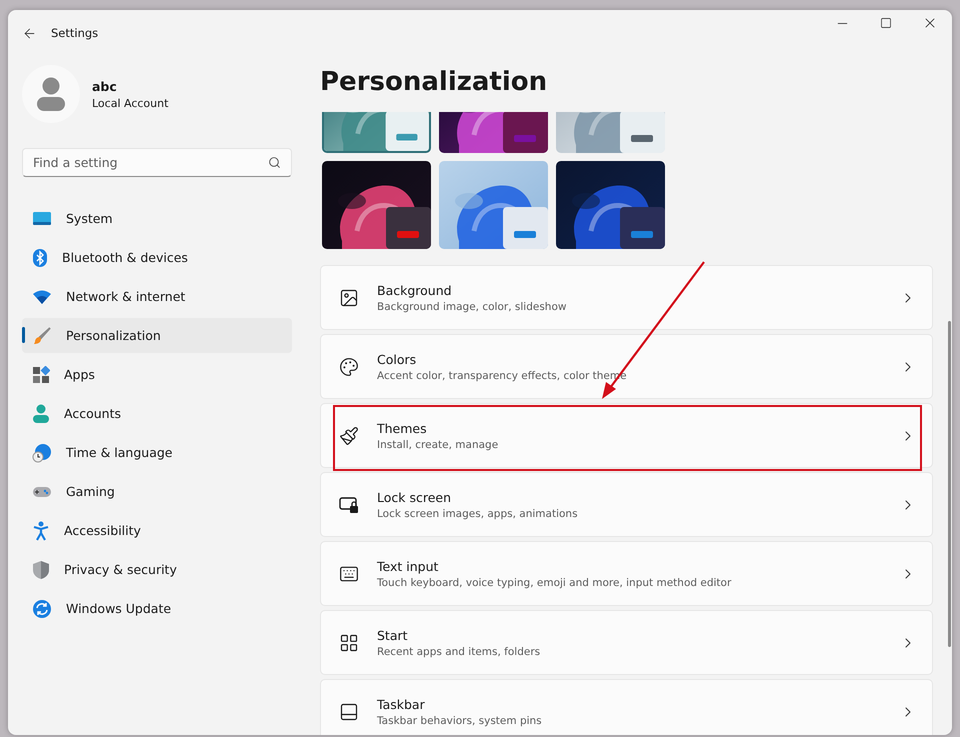 This screenshot has width=960, height=737. What do you see at coordinates (157, 296) in the screenshot?
I see `nav-item: Network & internet` at bounding box center [157, 296].